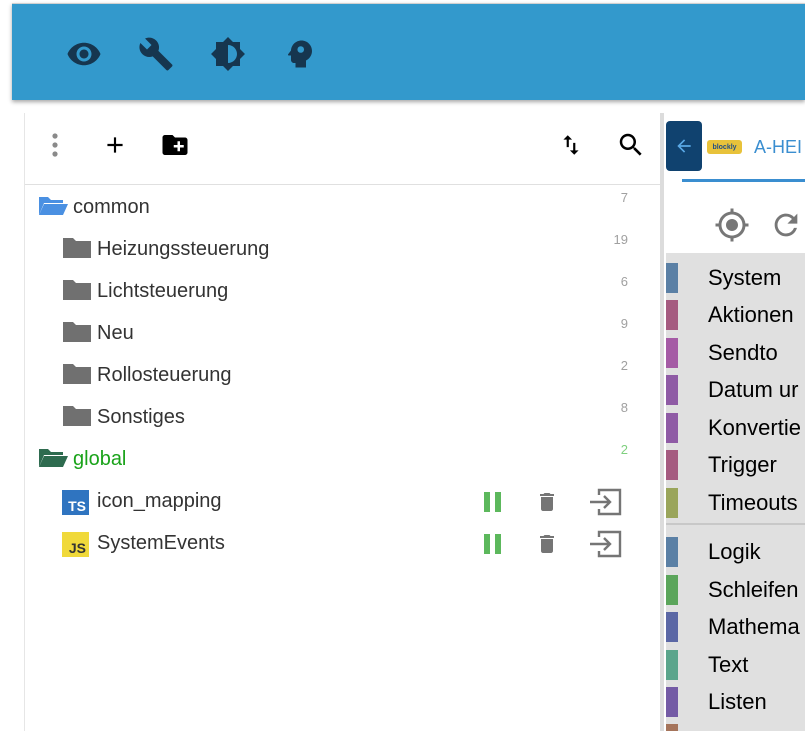 The image size is (805, 731). Describe the element at coordinates (343, 291) in the screenshot. I see `tree-folder-lichtsteuerung: Lichtsteuerung 6` at that location.